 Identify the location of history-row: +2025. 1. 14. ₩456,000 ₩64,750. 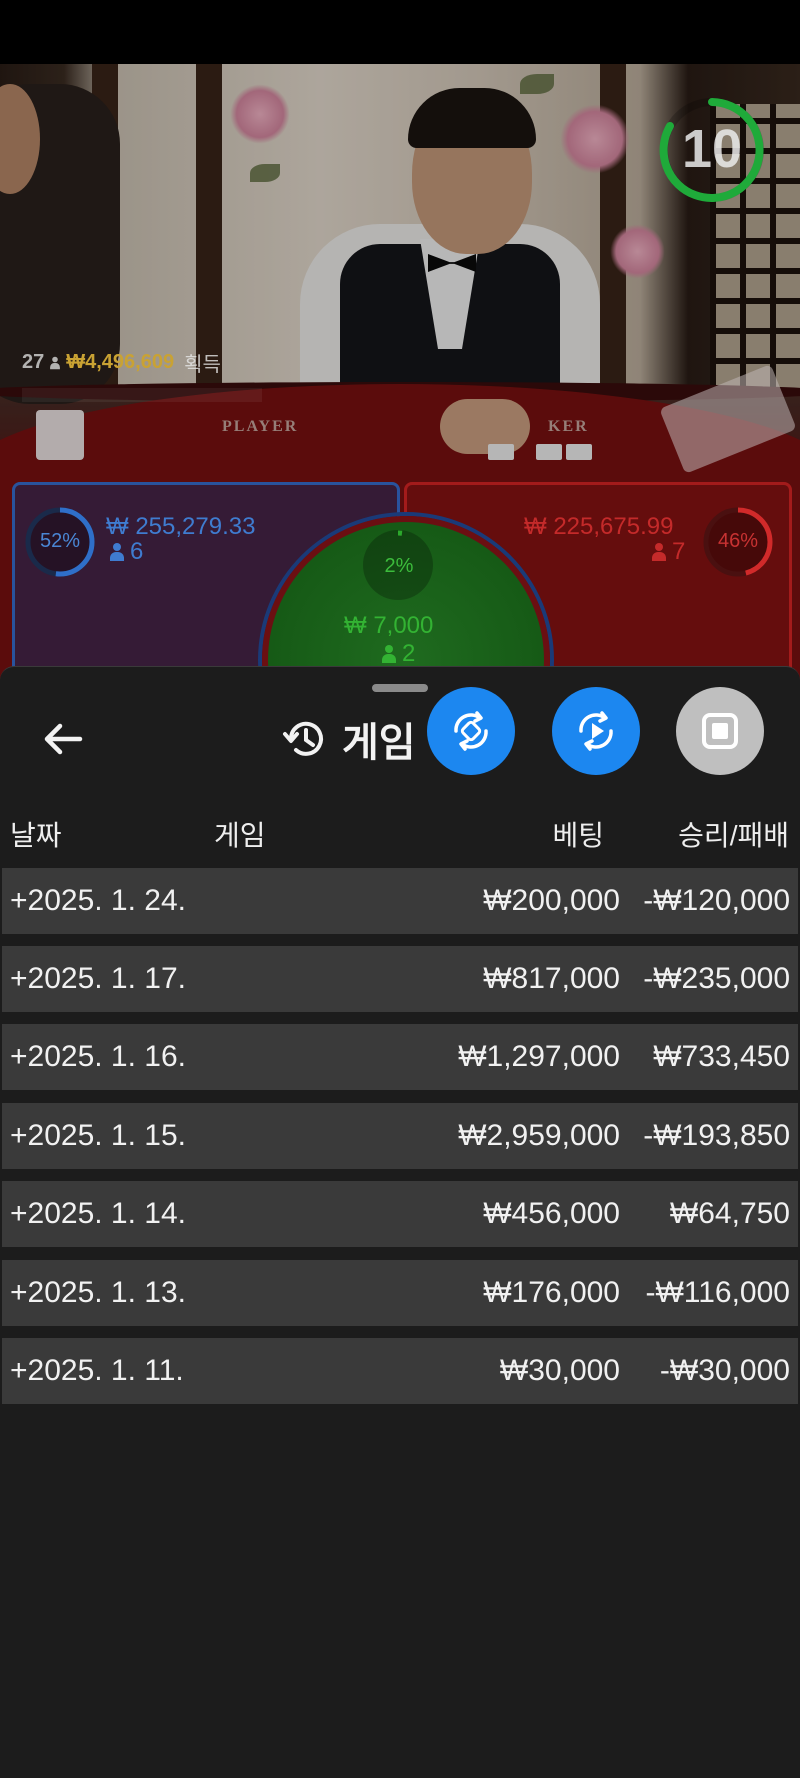
(400, 1214).